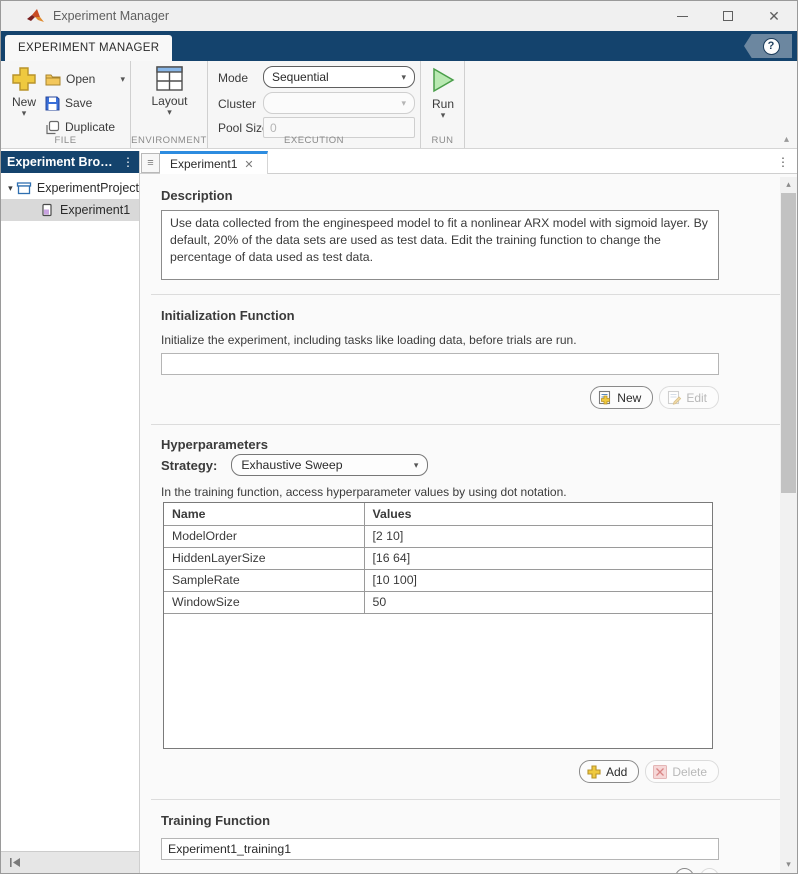  What do you see at coordinates (689, 771) in the screenshot?
I see `delete-parameter-label: Delete` at bounding box center [689, 771].